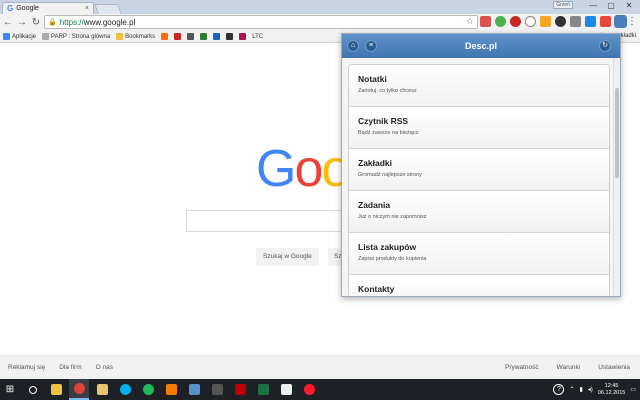  I want to click on app-icon-dark, so click(217, 389).